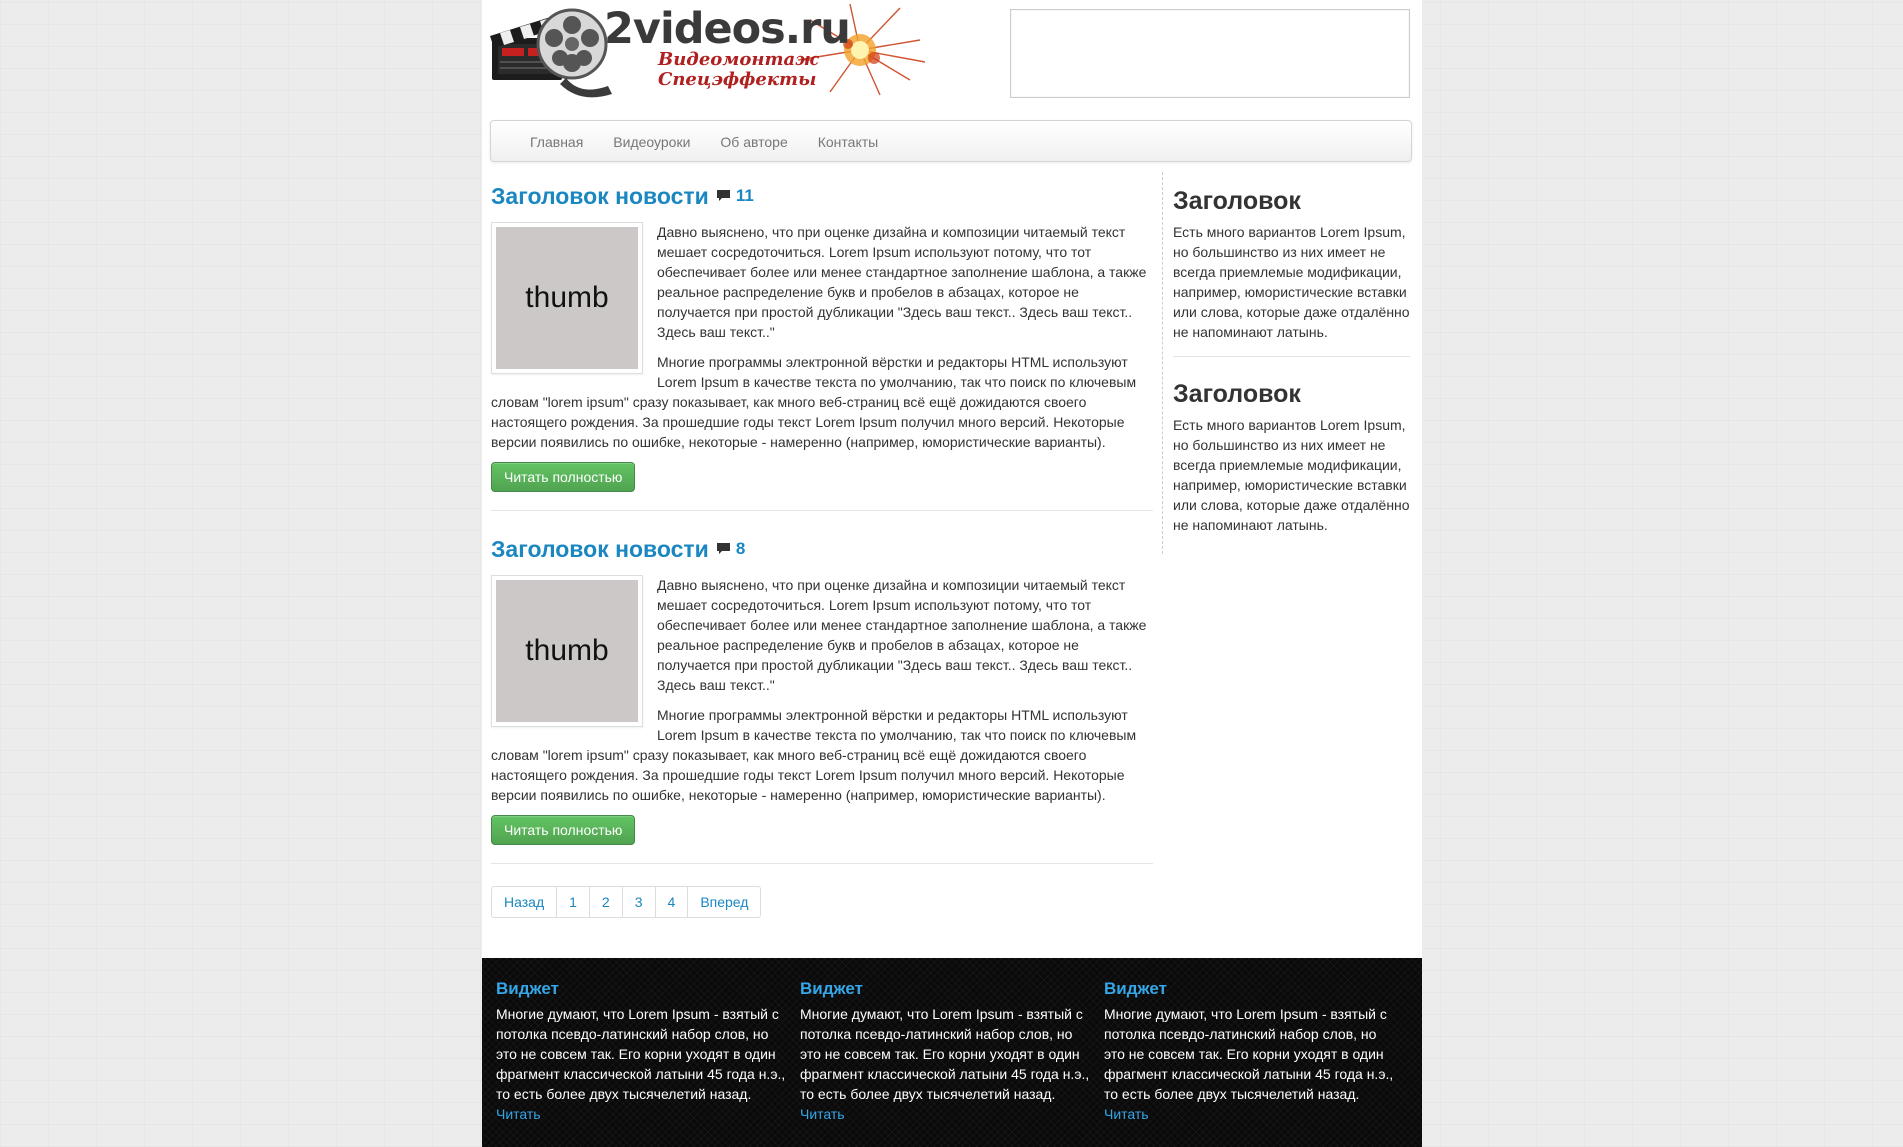  I want to click on pagination-page-1: 1, so click(572, 902).